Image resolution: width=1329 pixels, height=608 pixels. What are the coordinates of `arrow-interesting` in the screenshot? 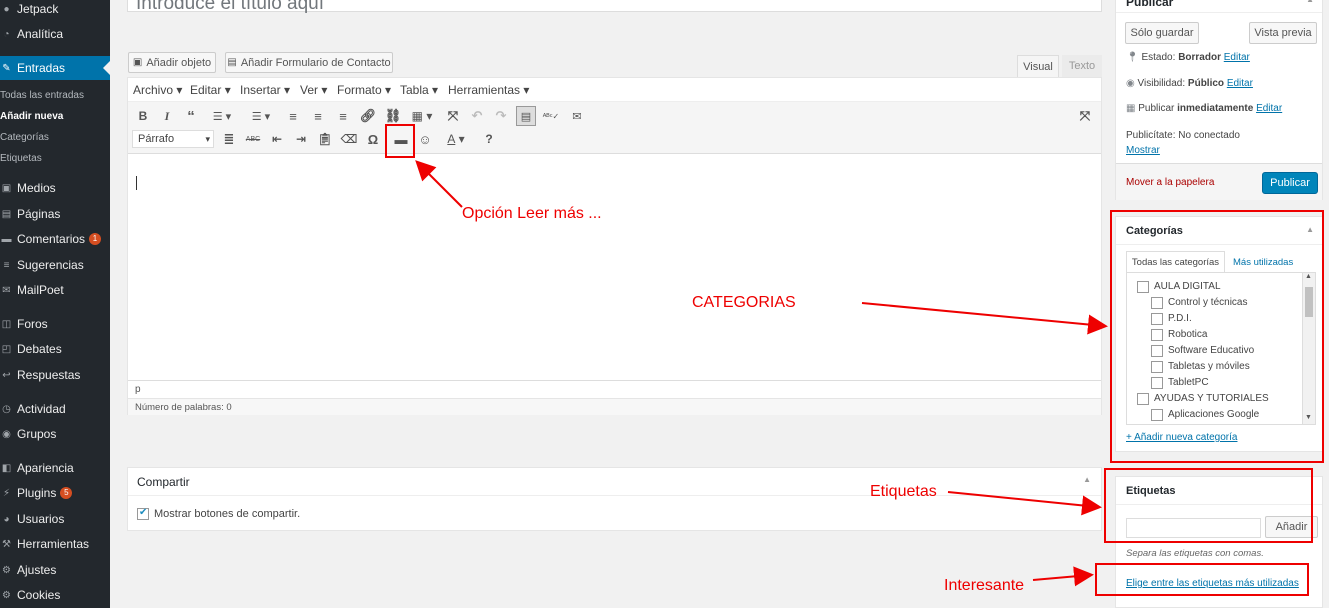 It's located at (1063, 576).